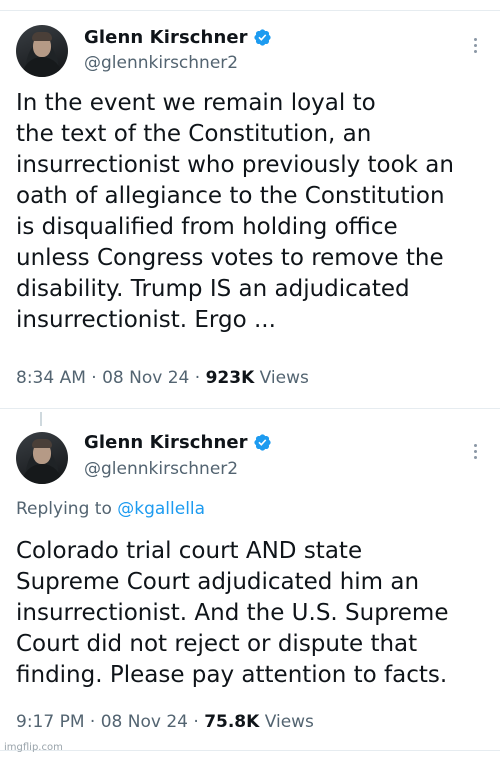 The height and width of the screenshot is (759, 500). Describe the element at coordinates (161, 469) in the screenshot. I see `author-handle: @glennkirschner2` at that location.